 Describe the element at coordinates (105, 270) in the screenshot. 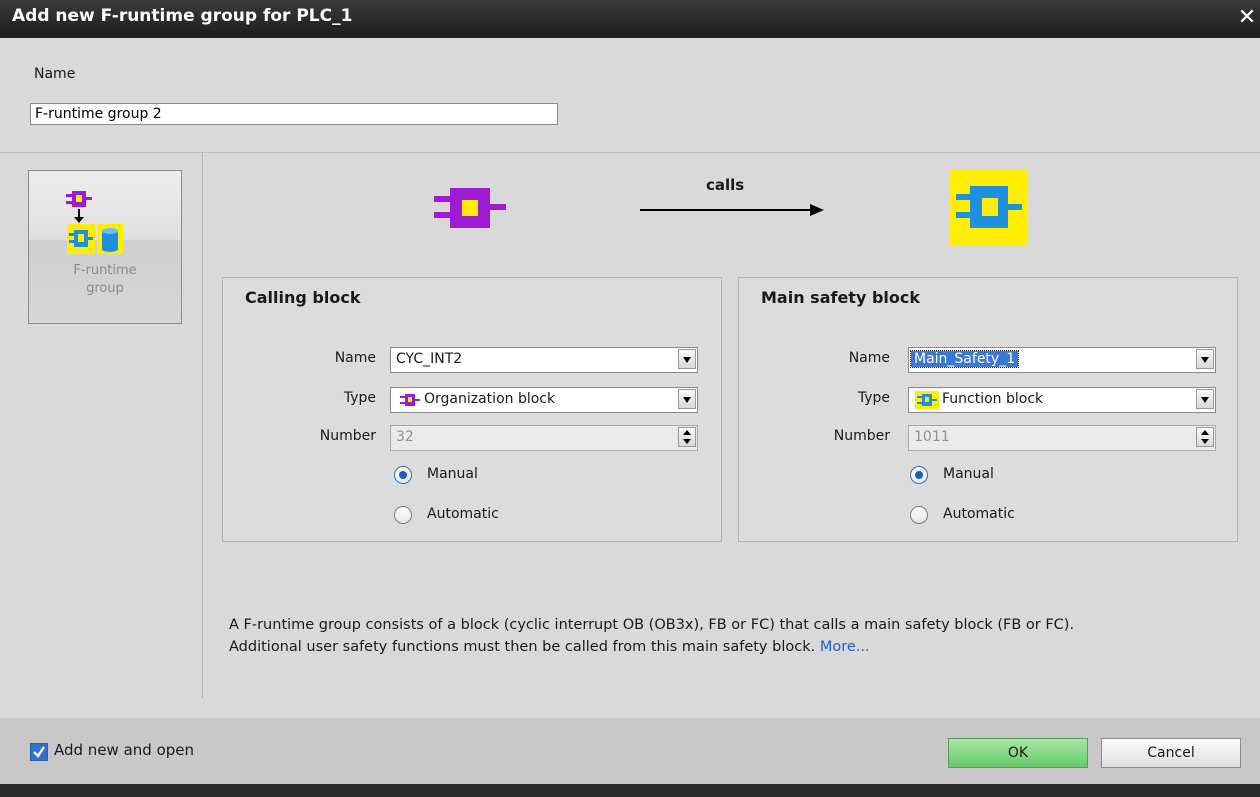

I see `tile-label-line1: F-runtime` at that location.